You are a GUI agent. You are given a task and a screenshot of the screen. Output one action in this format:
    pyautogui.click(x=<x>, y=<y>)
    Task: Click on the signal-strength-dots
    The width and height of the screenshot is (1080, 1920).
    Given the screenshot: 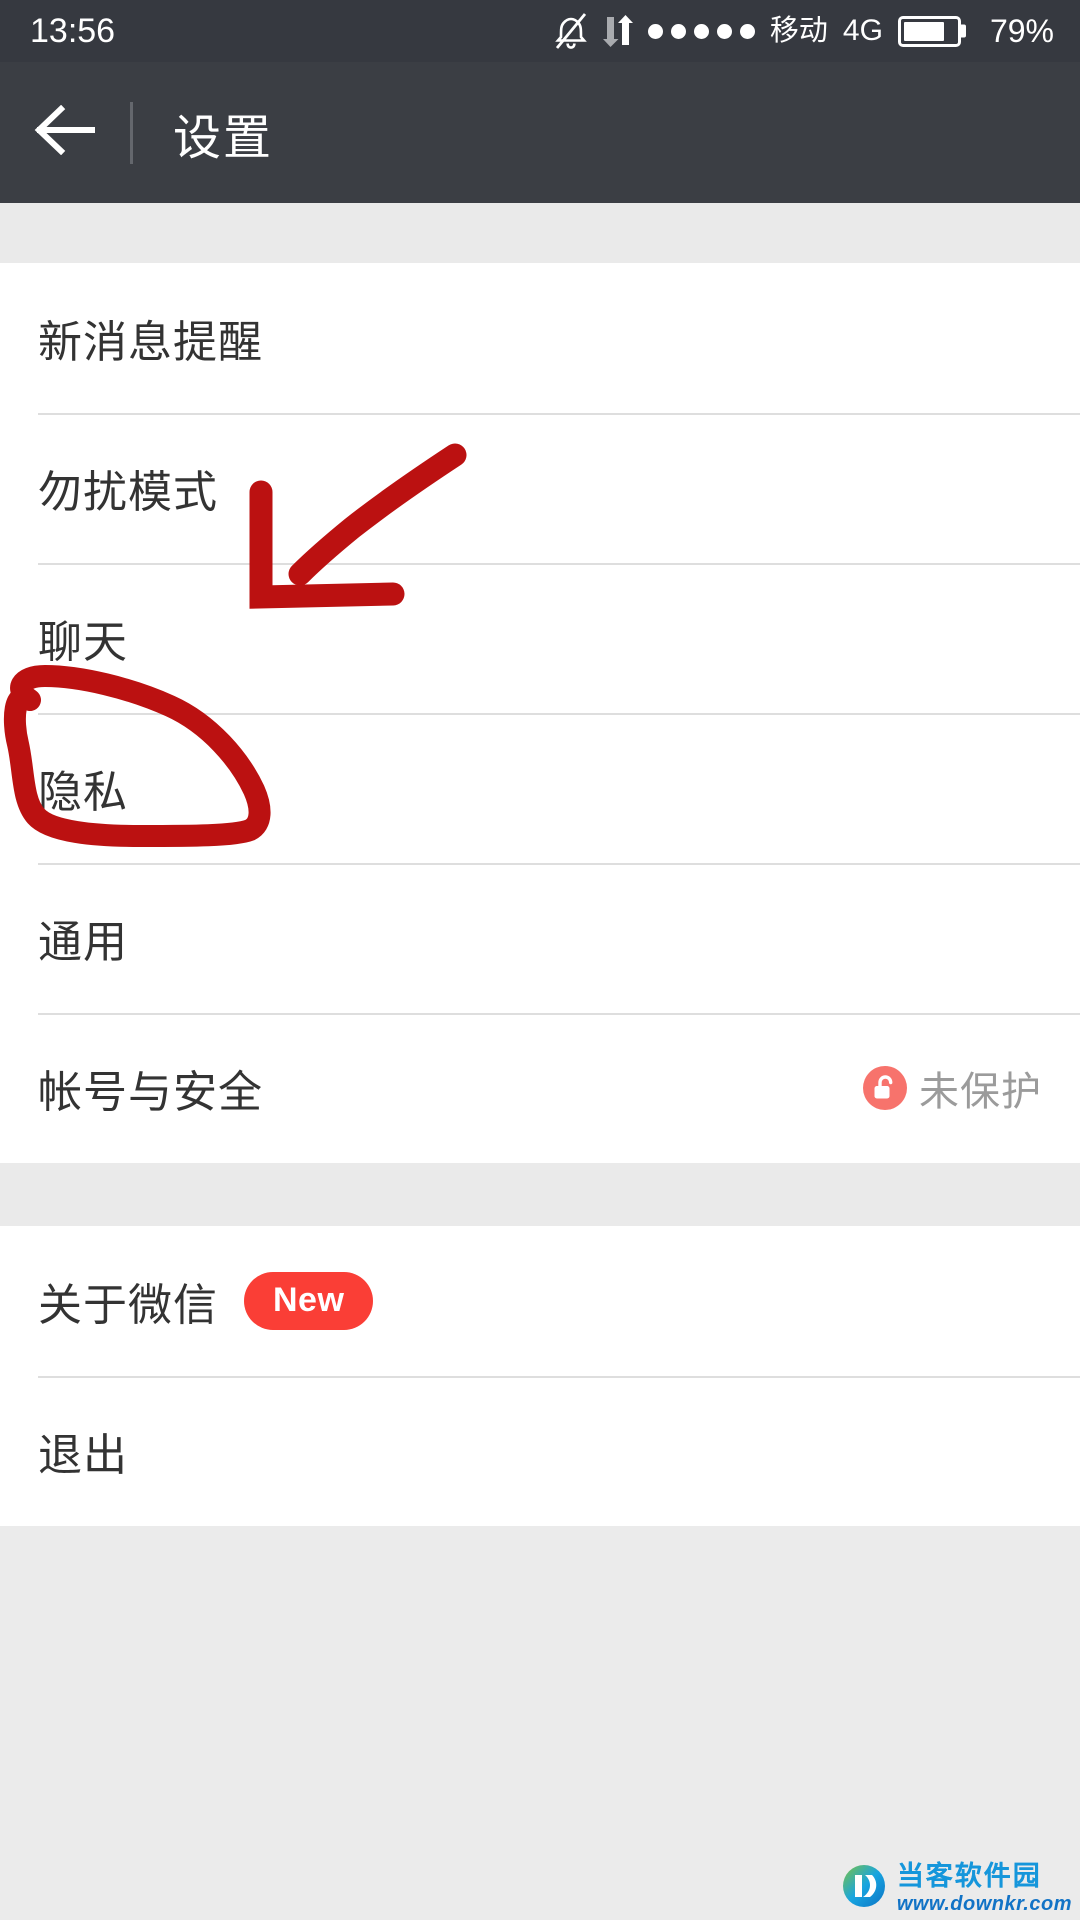 What is the action you would take?
    pyautogui.click(x=701, y=31)
    